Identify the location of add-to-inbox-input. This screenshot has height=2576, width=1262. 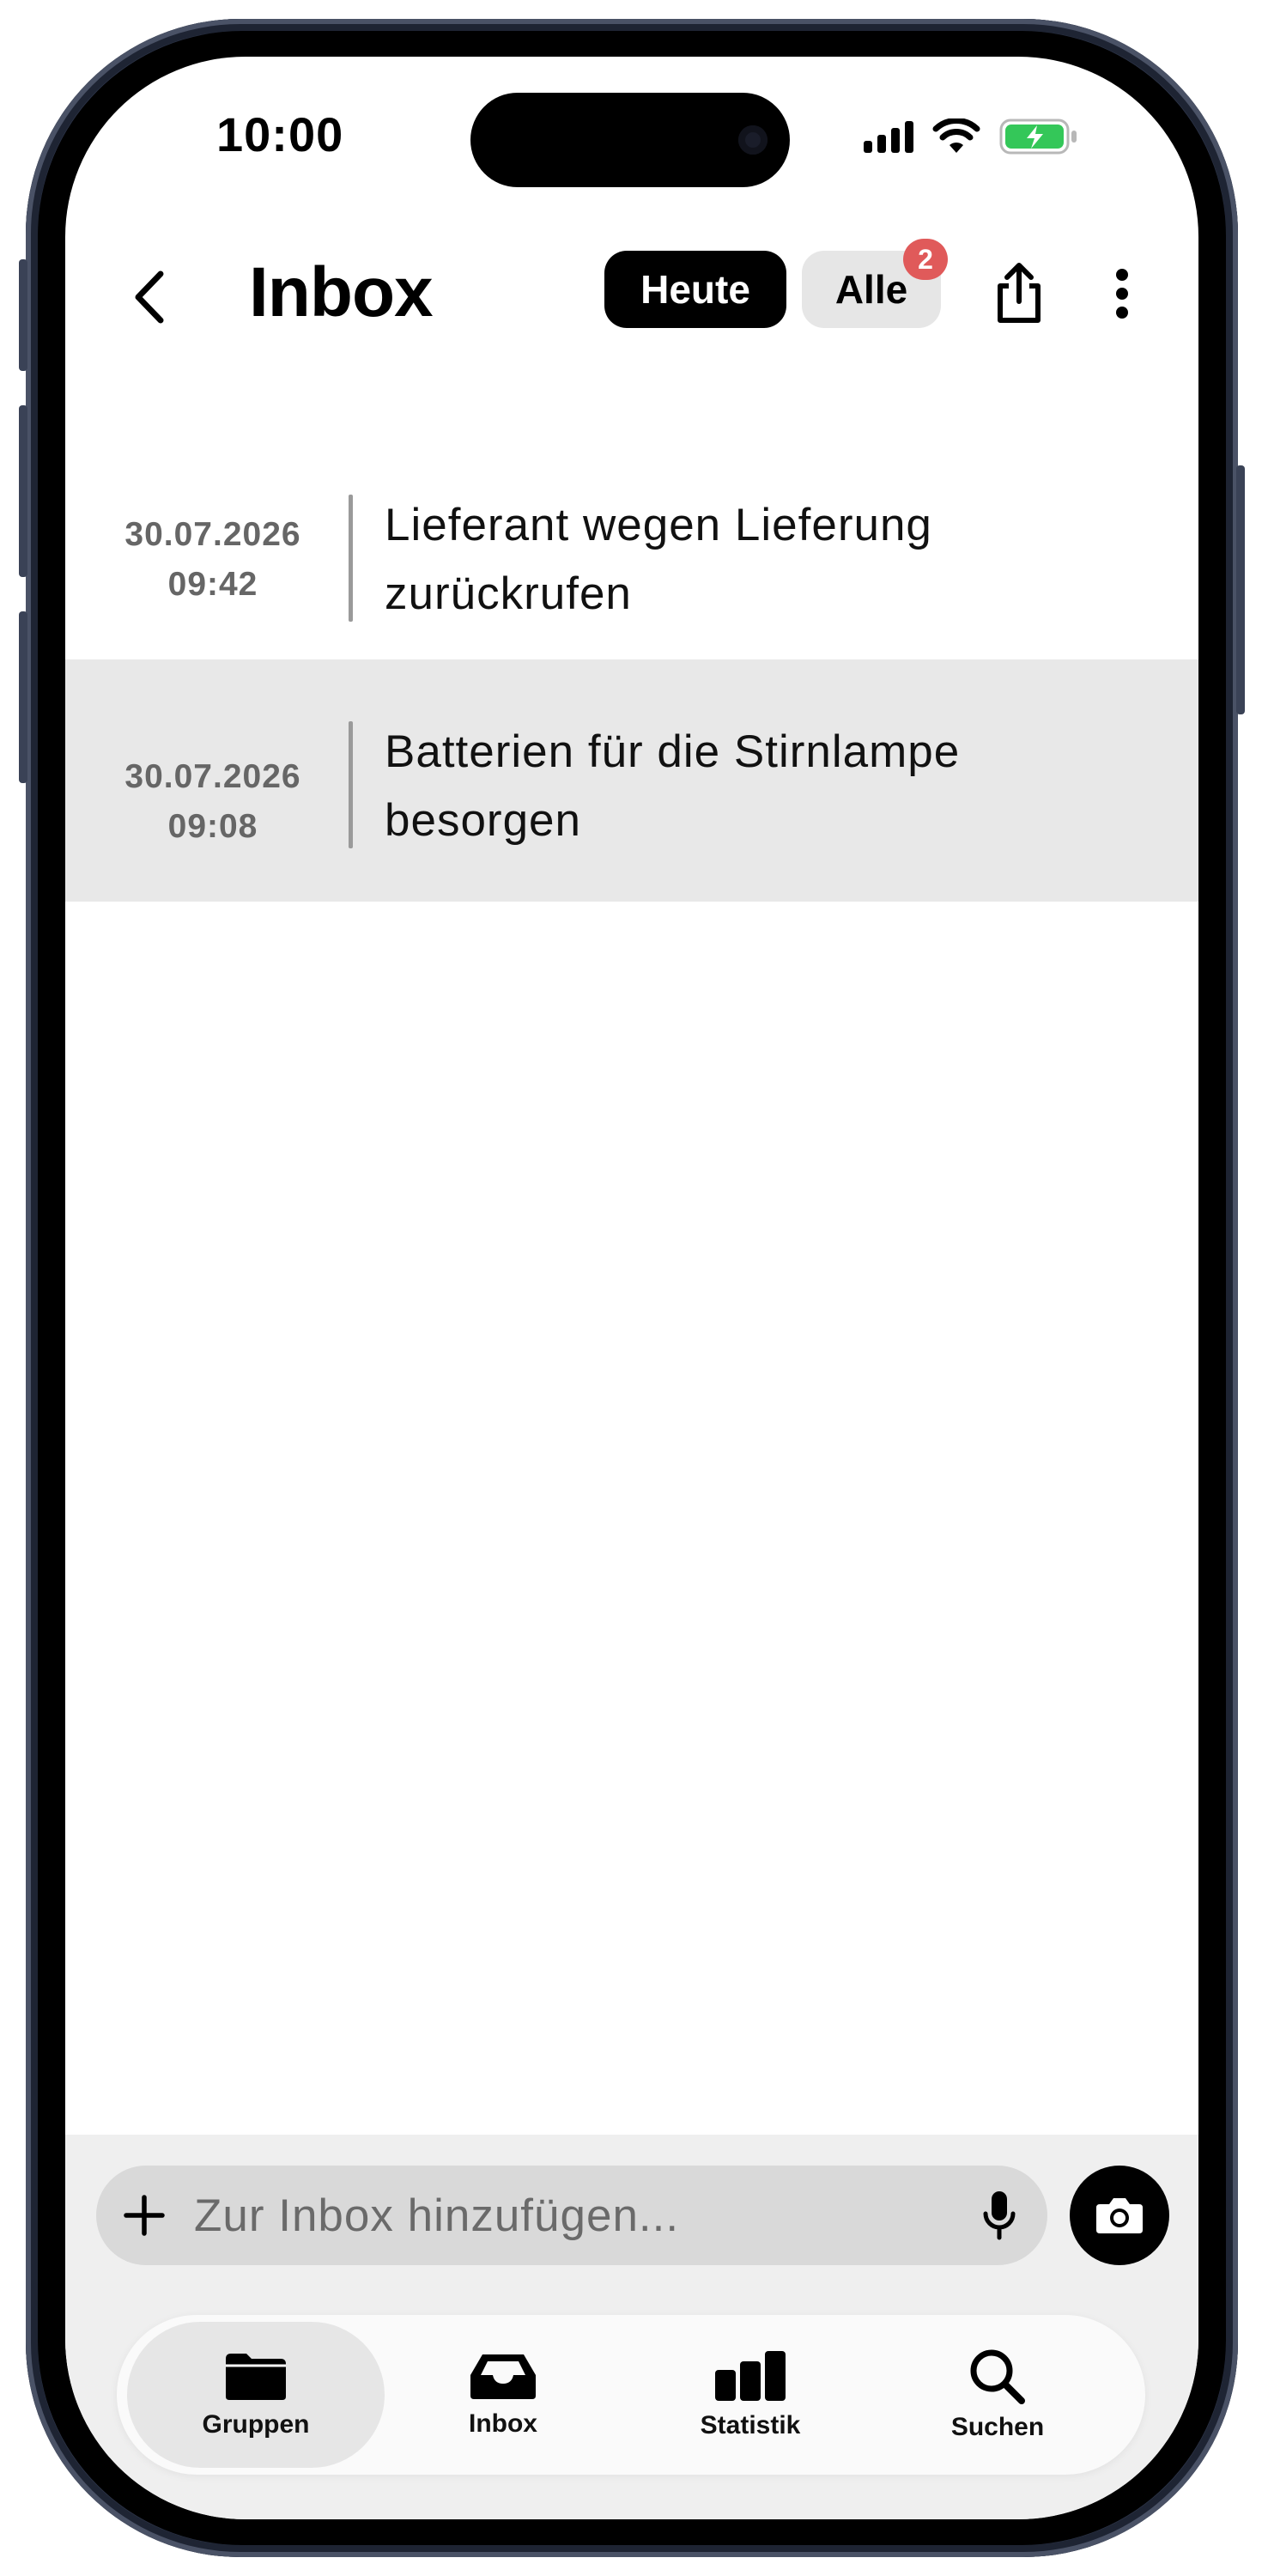
(571, 2215).